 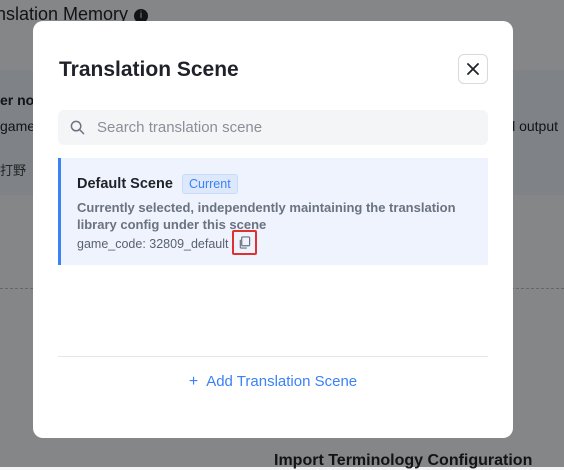 What do you see at coordinates (273, 356) in the screenshot?
I see `dialog-divider` at bounding box center [273, 356].